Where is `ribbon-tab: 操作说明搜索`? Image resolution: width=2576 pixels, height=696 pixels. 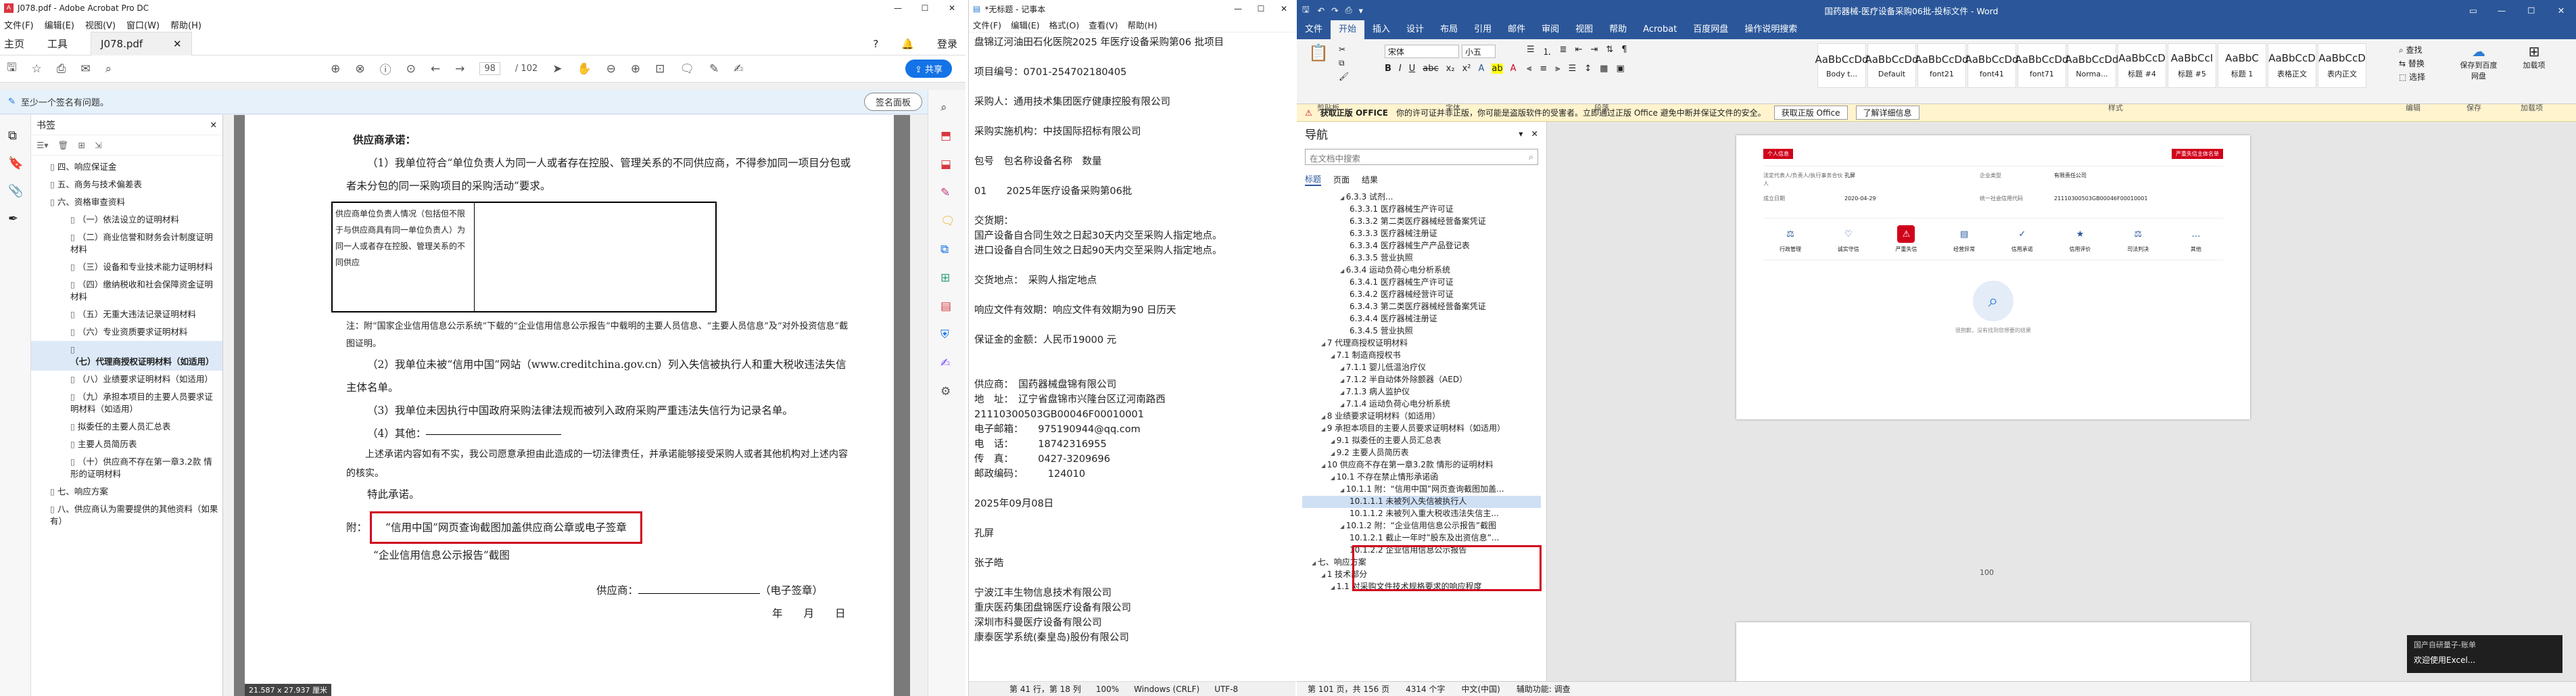 ribbon-tab: 操作说明搜索 is located at coordinates (1770, 29).